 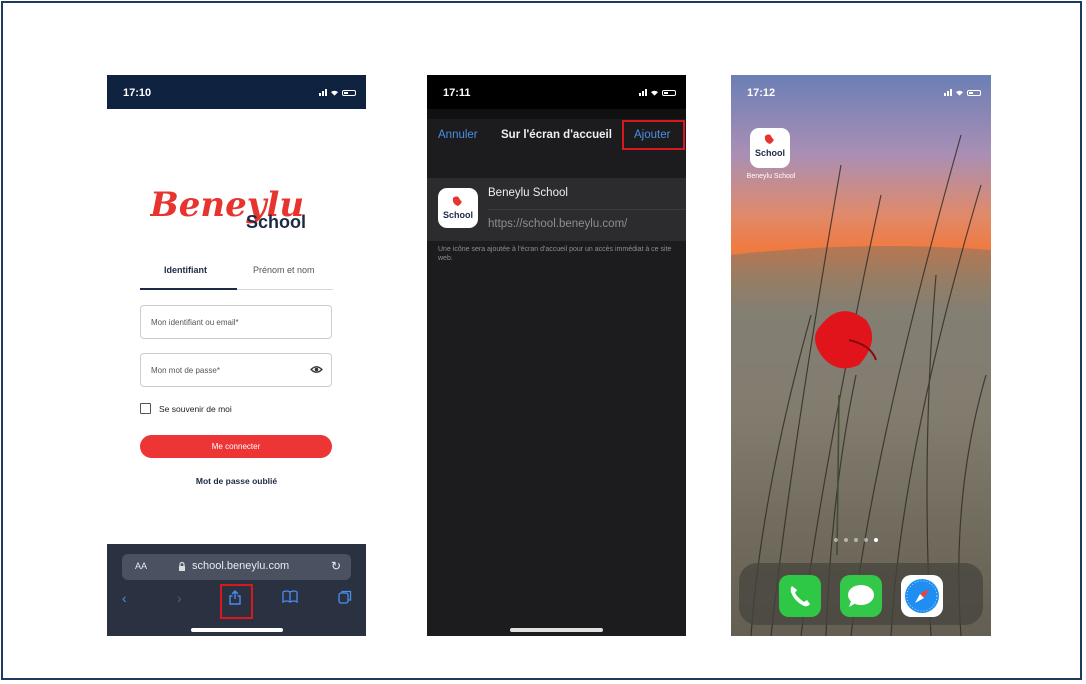 I want to click on login-tabs: Identifiant Prénom et nom, so click(x=236, y=276).